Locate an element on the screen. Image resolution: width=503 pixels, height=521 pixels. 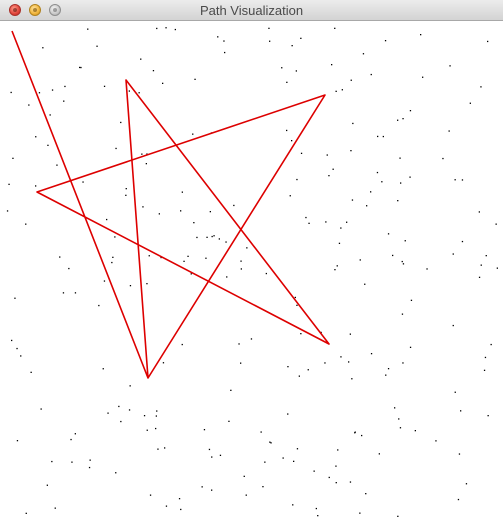
title-bar: Path Visualization is located at coordinates (251, 10).